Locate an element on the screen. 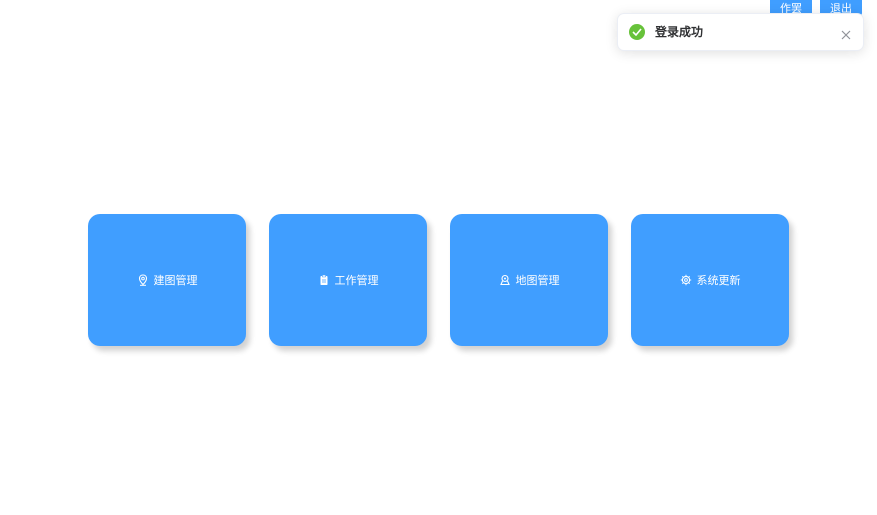  tile-label: 地图管理 is located at coordinates (537, 280).